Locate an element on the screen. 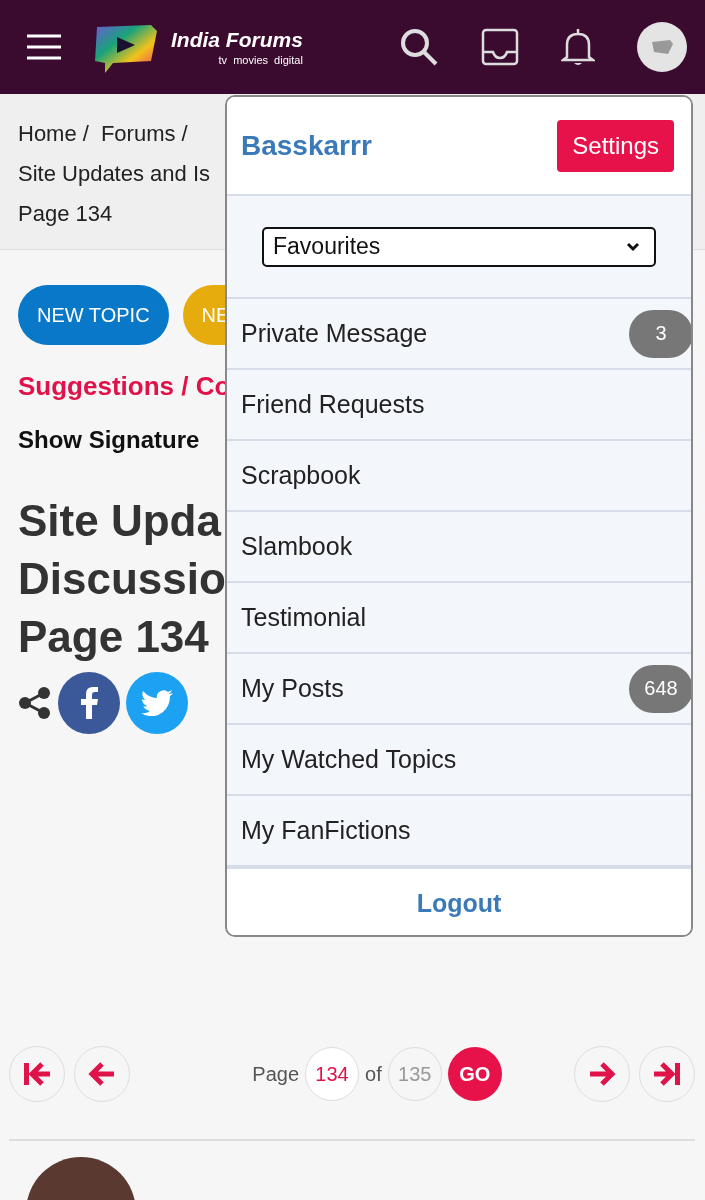 The height and width of the screenshot is (1200, 705). menu-item: Scrapbook is located at coordinates (459, 476).